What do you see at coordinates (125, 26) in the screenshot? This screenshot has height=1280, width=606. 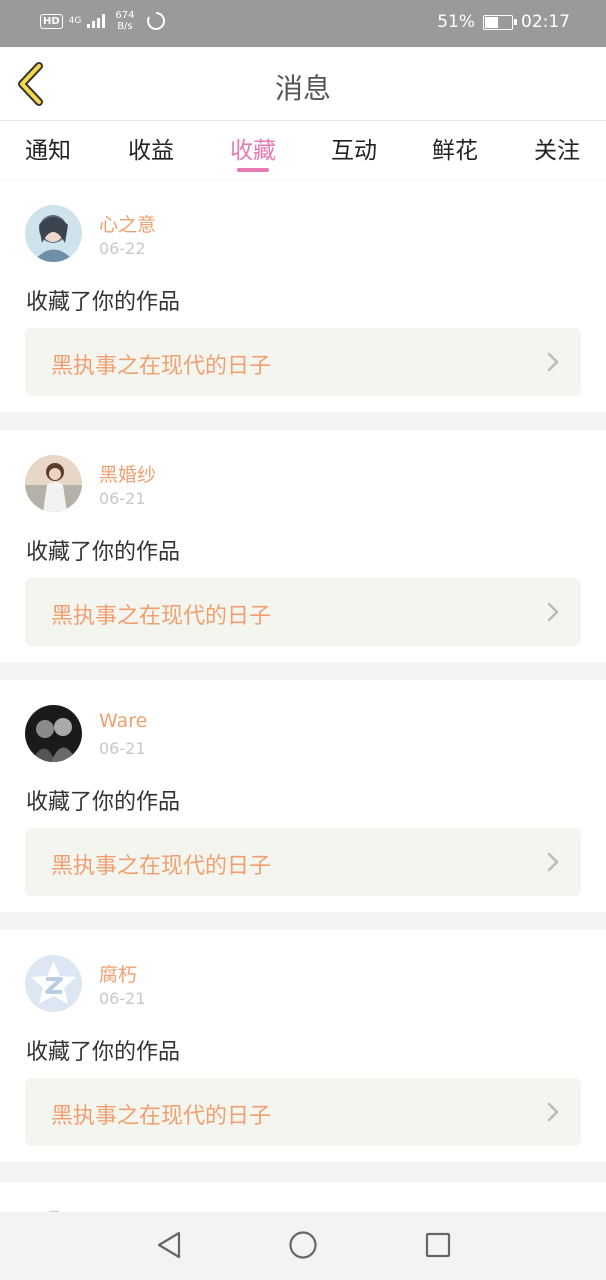 I see `speed-unit: B/s` at bounding box center [125, 26].